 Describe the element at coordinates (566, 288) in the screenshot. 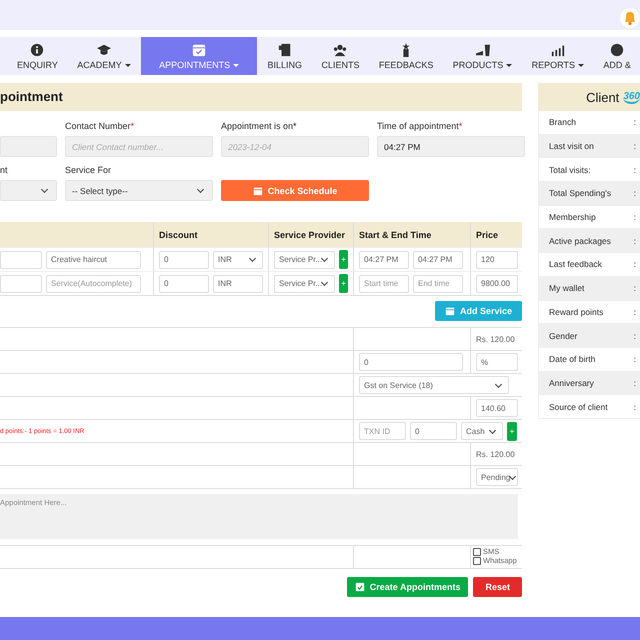

I see `info-label: My wallet` at that location.